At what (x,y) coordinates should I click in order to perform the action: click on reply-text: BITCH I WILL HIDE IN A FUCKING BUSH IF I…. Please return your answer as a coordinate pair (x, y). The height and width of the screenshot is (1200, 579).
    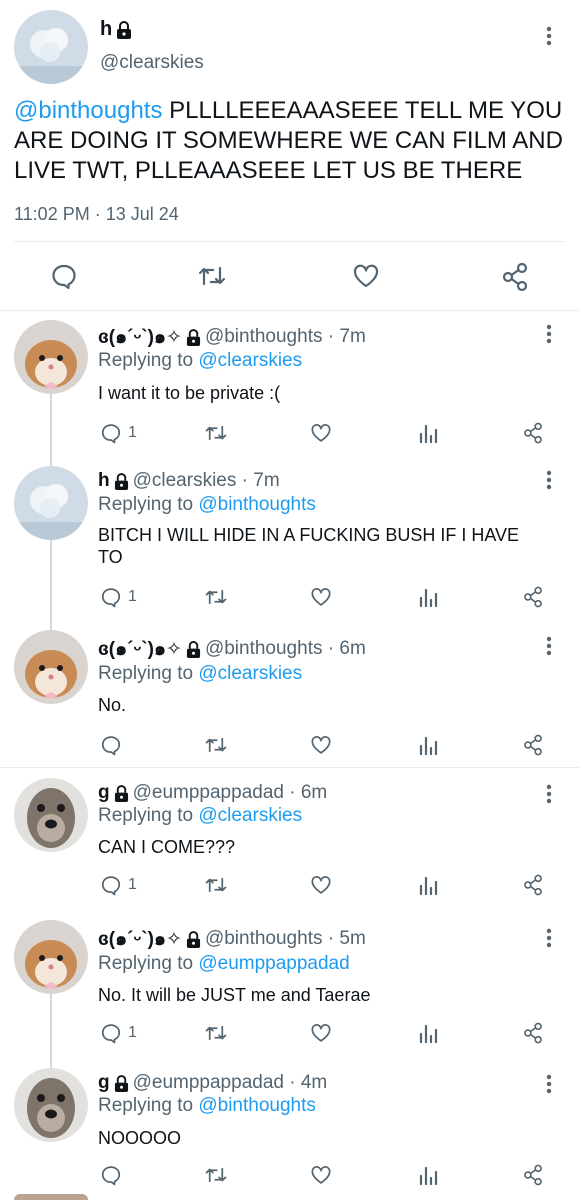
    Looking at the image, I should click on (309, 546).